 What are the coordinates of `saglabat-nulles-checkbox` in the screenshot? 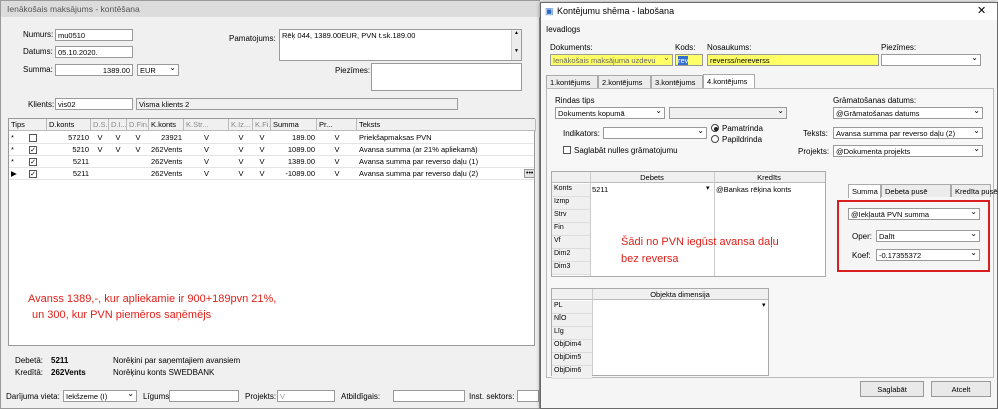 It's located at (567, 150).